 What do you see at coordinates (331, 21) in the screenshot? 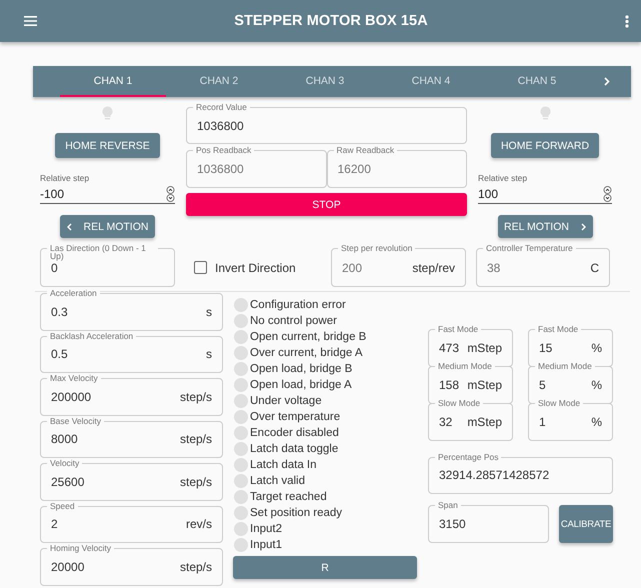
I see `app-title: STEPPER MOTOR BOX 15A` at bounding box center [331, 21].